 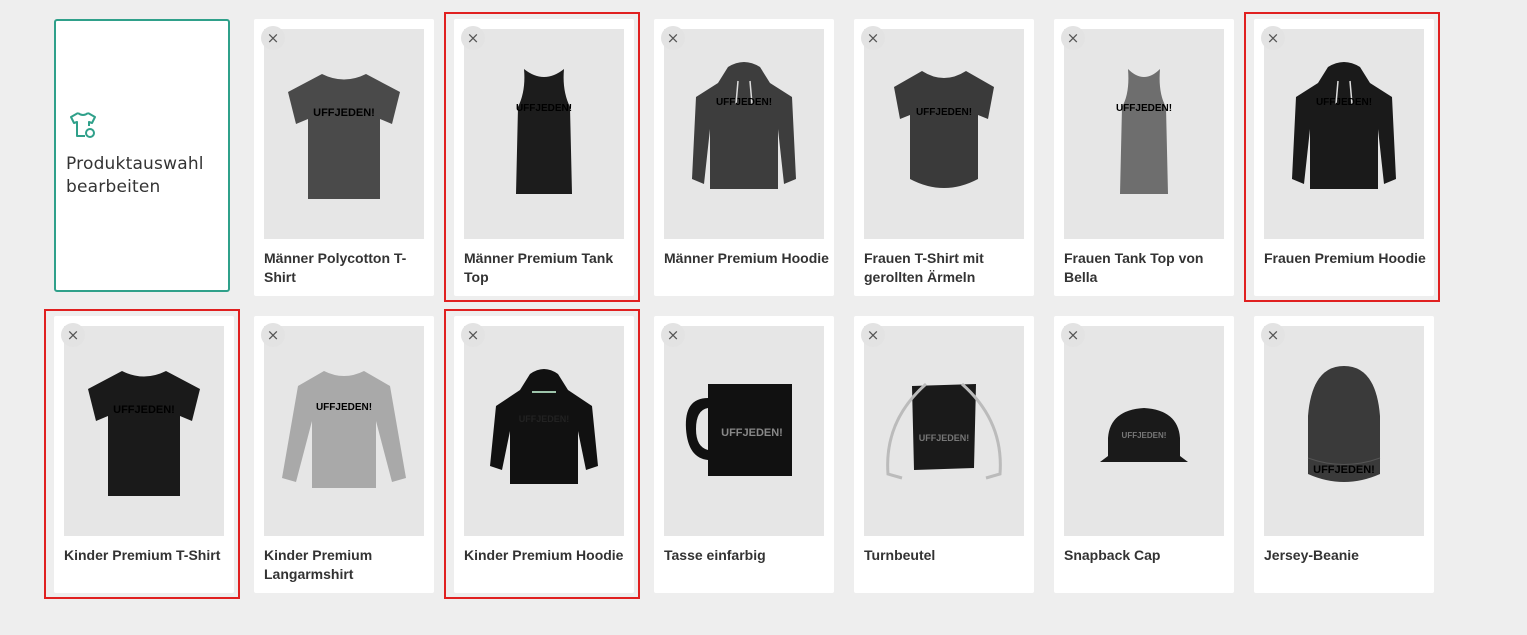 What do you see at coordinates (715, 555) in the screenshot?
I see `product-name: Tasse einfarbig` at bounding box center [715, 555].